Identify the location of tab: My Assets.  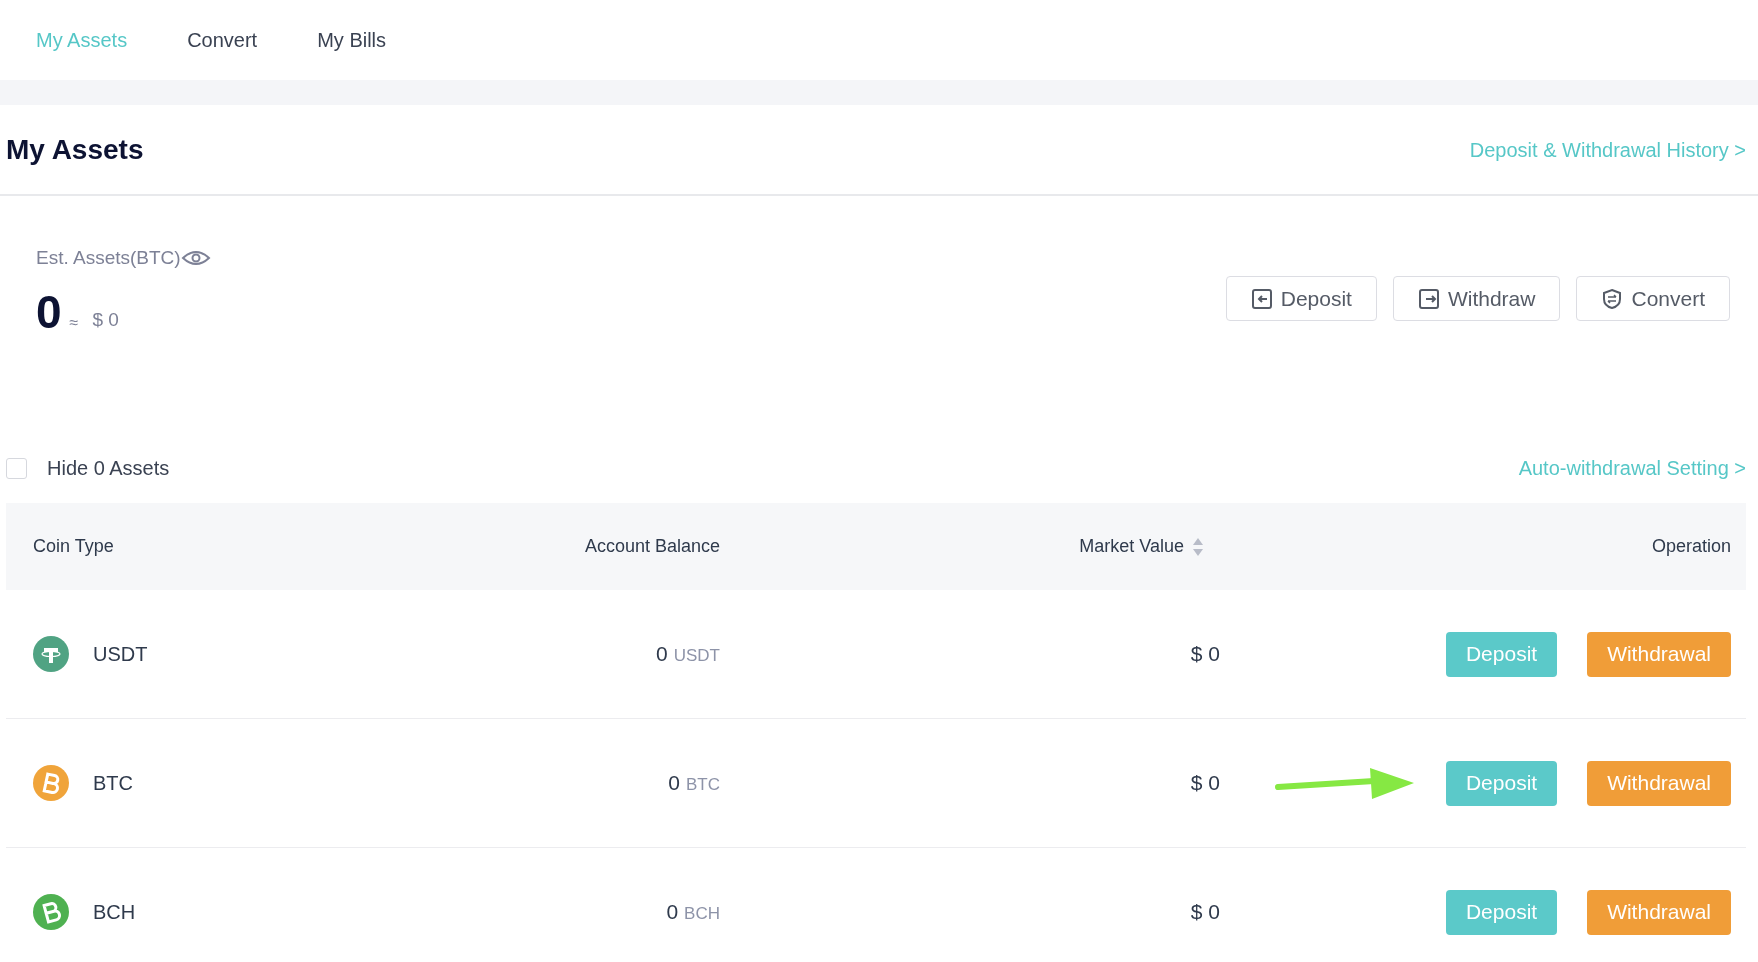
(82, 40).